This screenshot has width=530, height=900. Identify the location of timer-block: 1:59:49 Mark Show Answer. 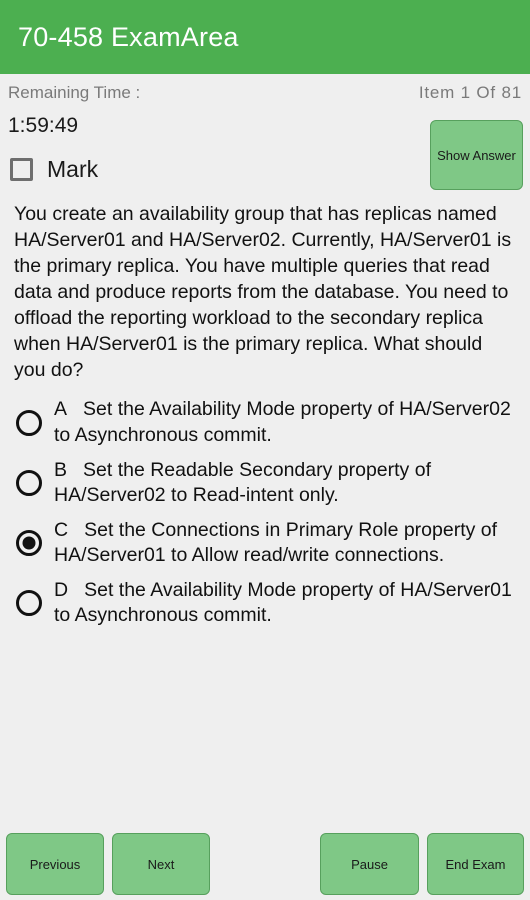
(265, 156).